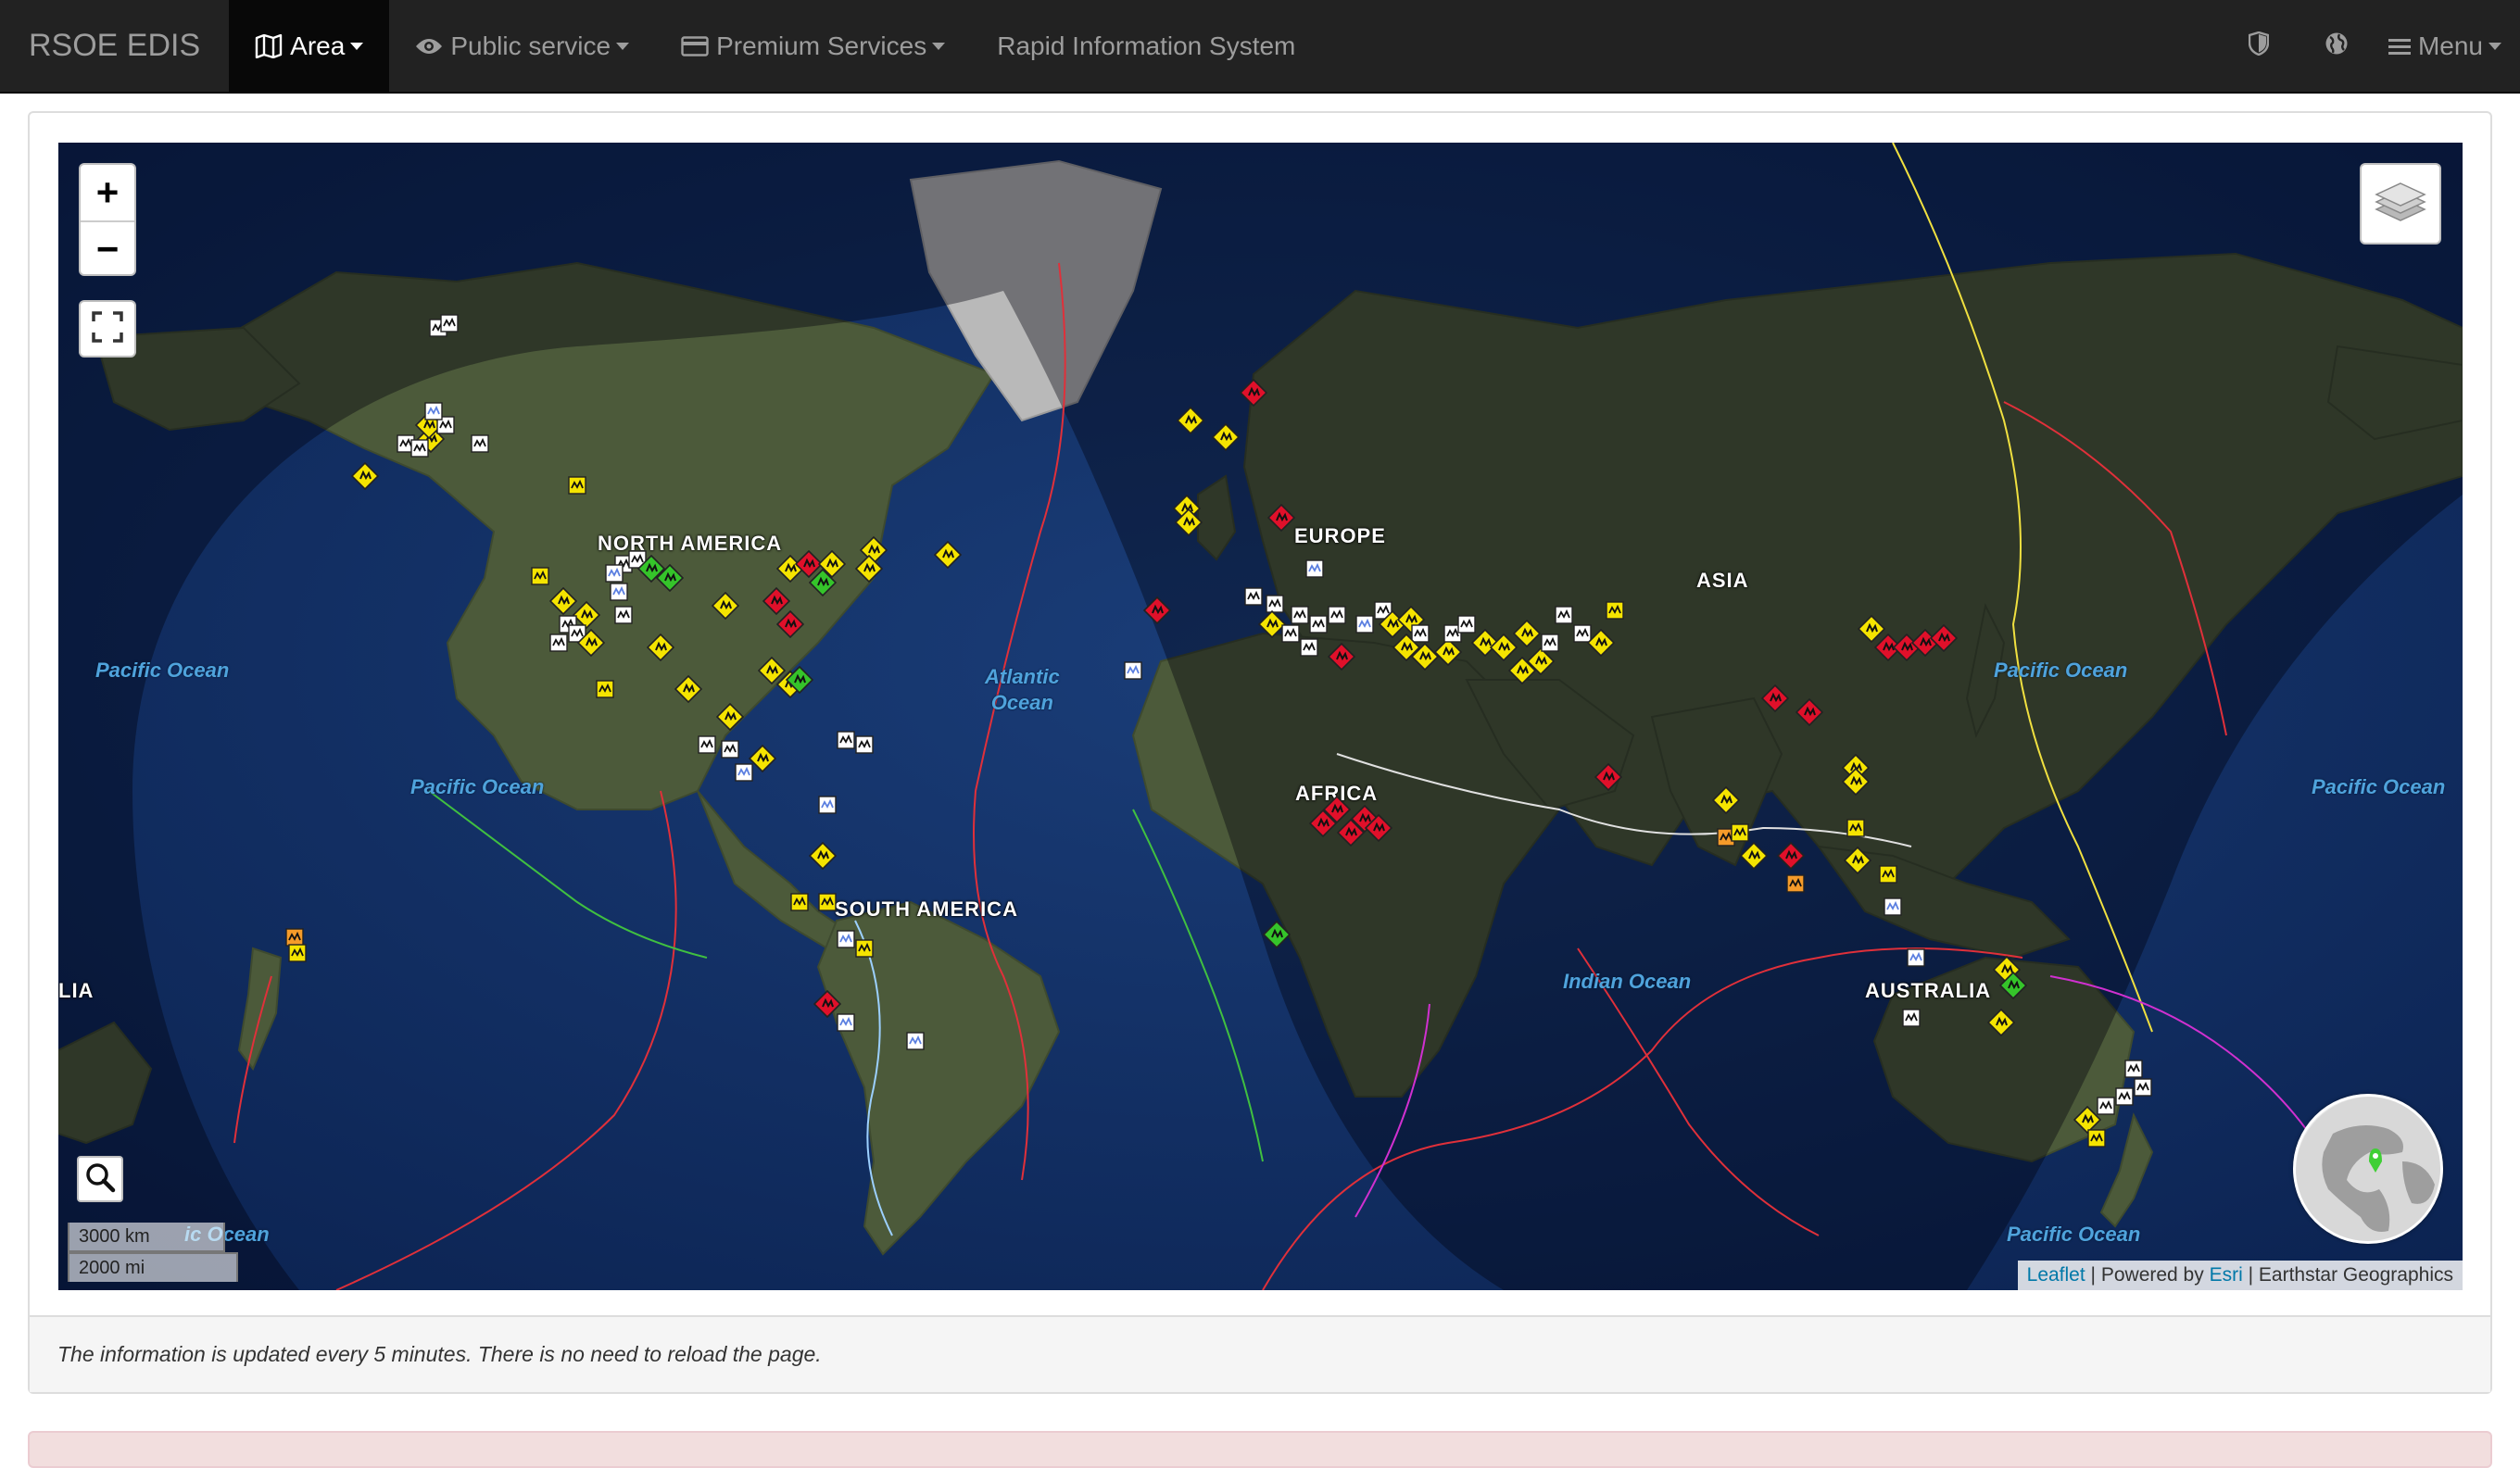  What do you see at coordinates (1722, 581) in the screenshot?
I see `label-asia: ASIA` at bounding box center [1722, 581].